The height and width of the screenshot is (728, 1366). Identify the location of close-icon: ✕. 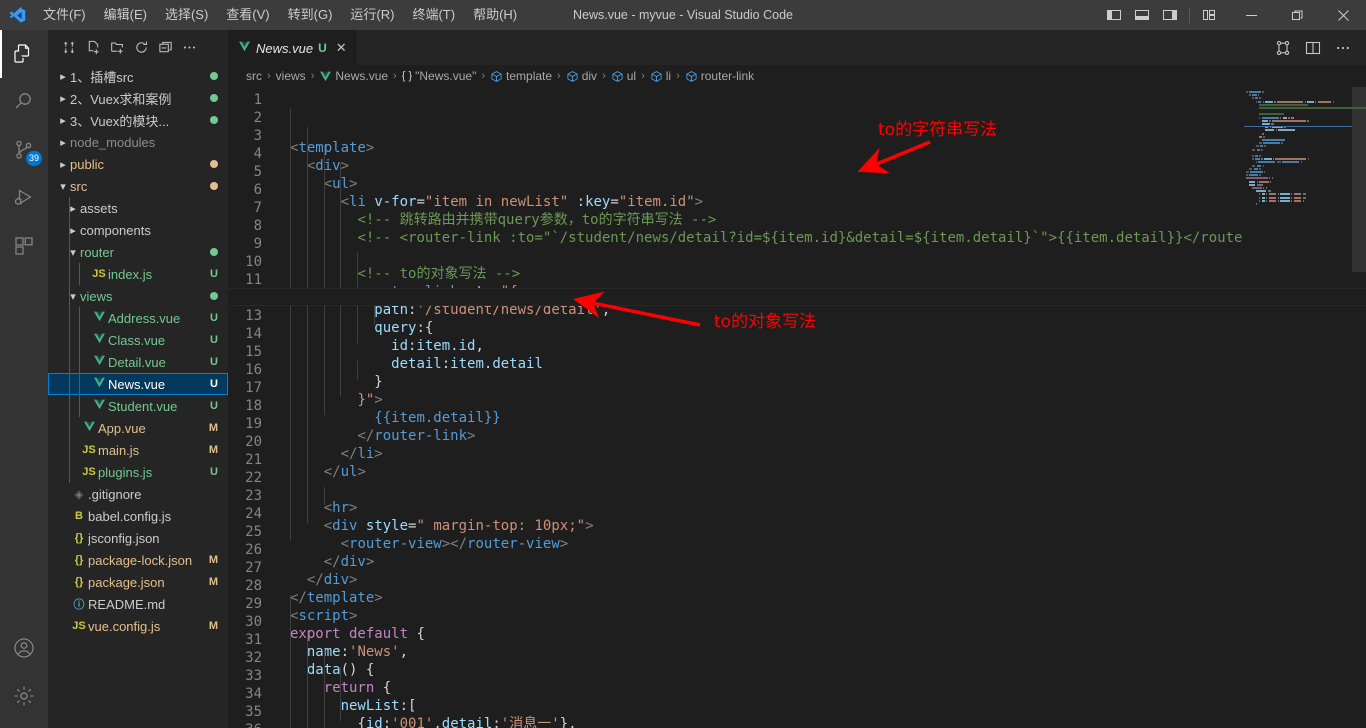
(341, 48).